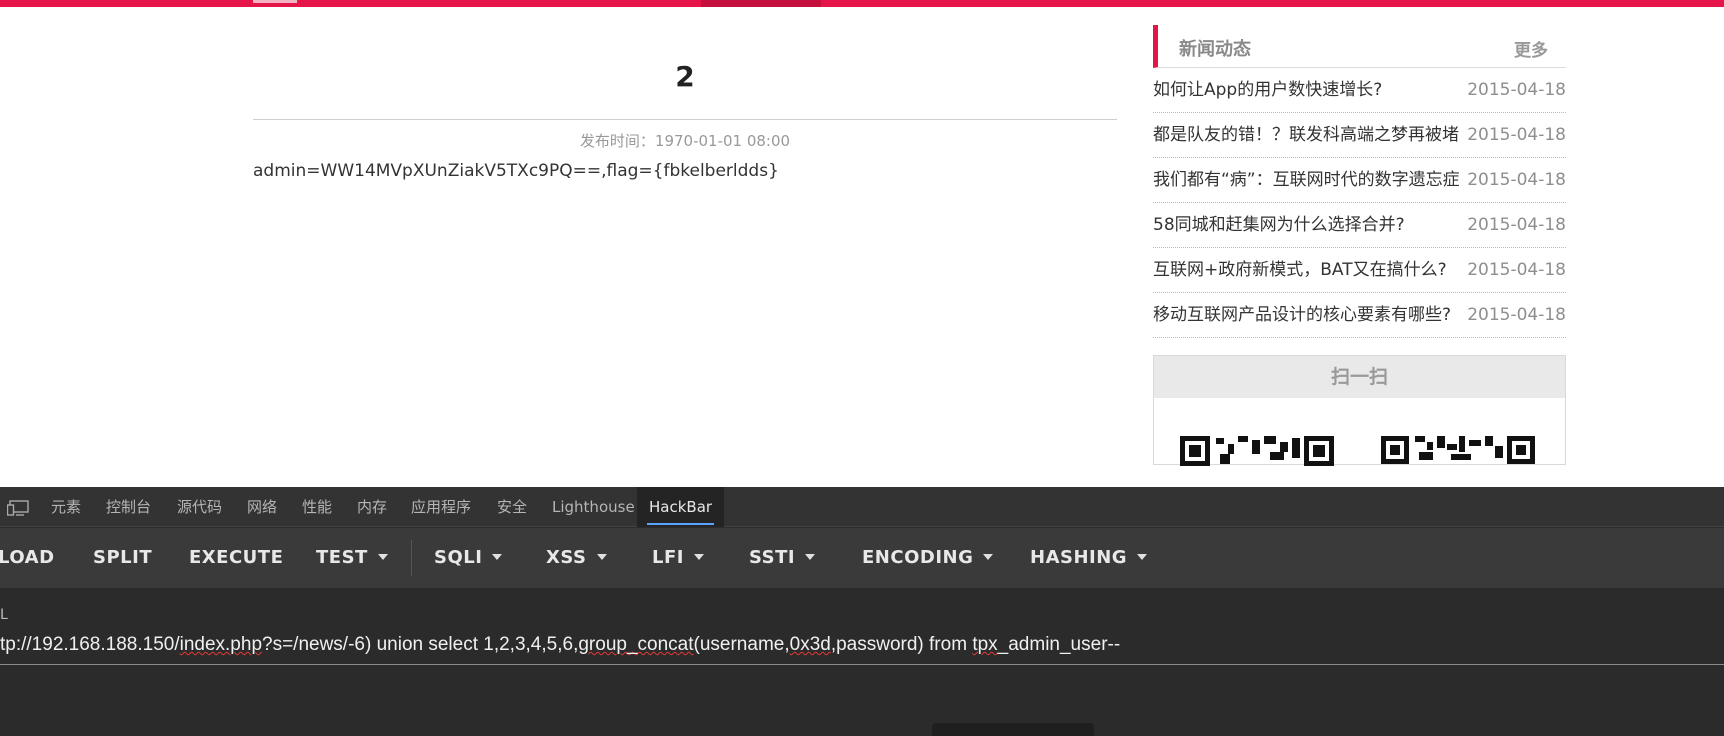  What do you see at coordinates (420, 644) in the screenshot?
I see `url-part: ?s=/news/-6) union select 1,2,3,4,5,6,` at bounding box center [420, 644].